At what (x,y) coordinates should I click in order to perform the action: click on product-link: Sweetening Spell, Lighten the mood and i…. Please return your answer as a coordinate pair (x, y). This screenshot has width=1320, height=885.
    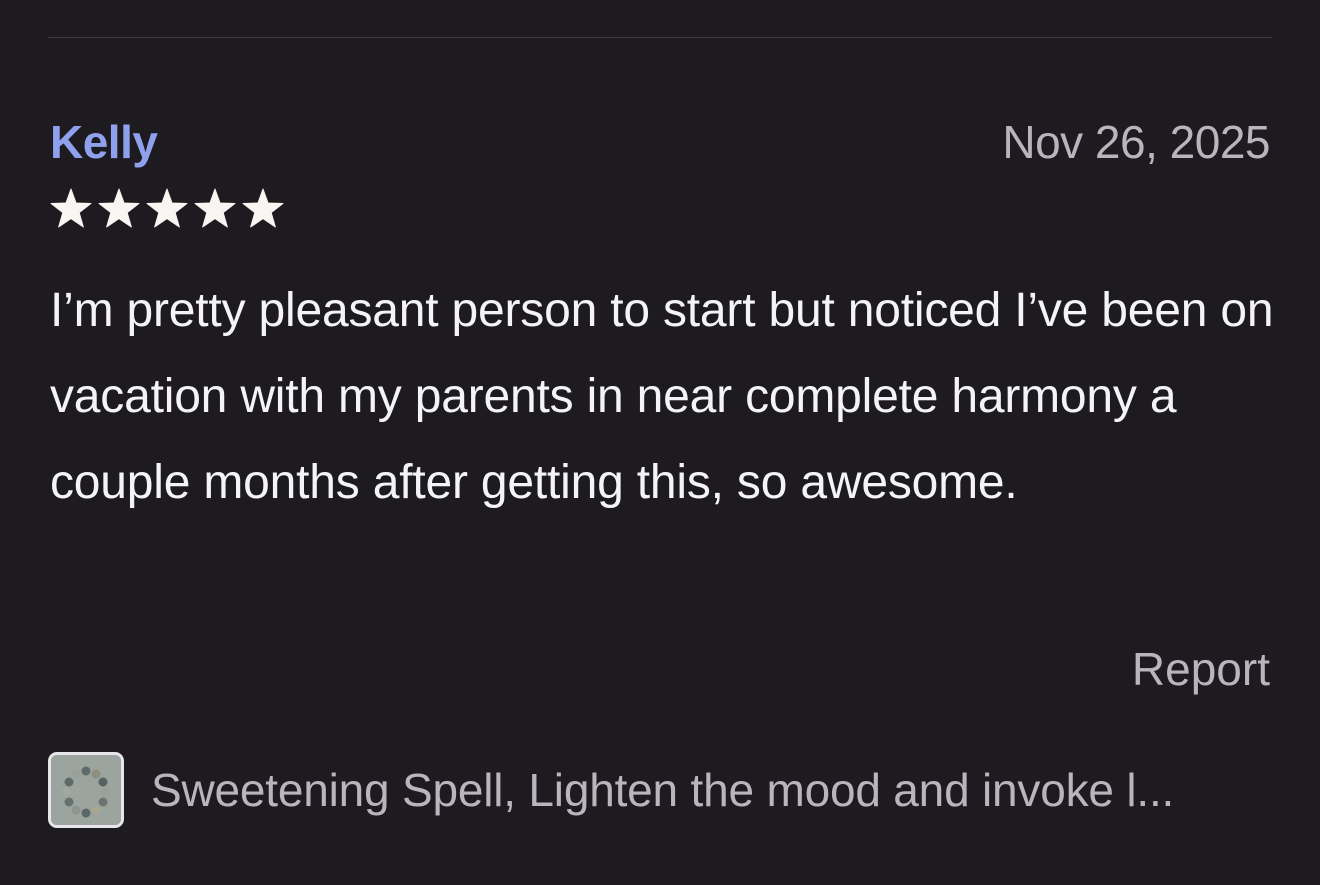
    Looking at the image, I should click on (611, 790).